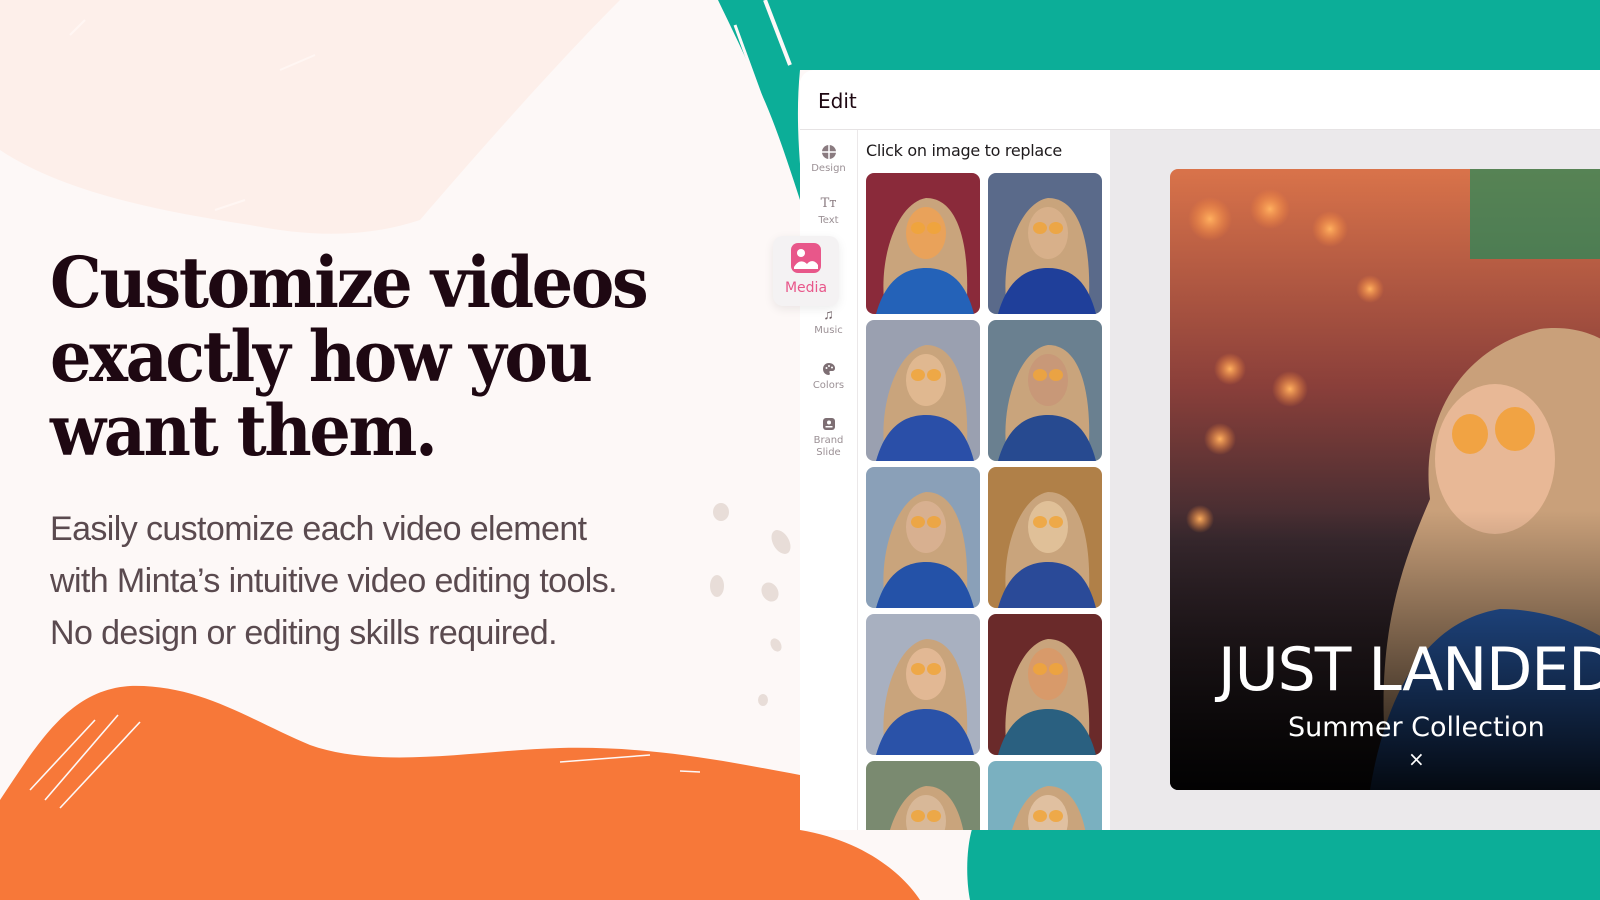 Image resolution: width=1600 pixels, height=900 pixels. What do you see at coordinates (321, 356) in the screenshot?
I see `hero-heading-line: exactly how you` at bounding box center [321, 356].